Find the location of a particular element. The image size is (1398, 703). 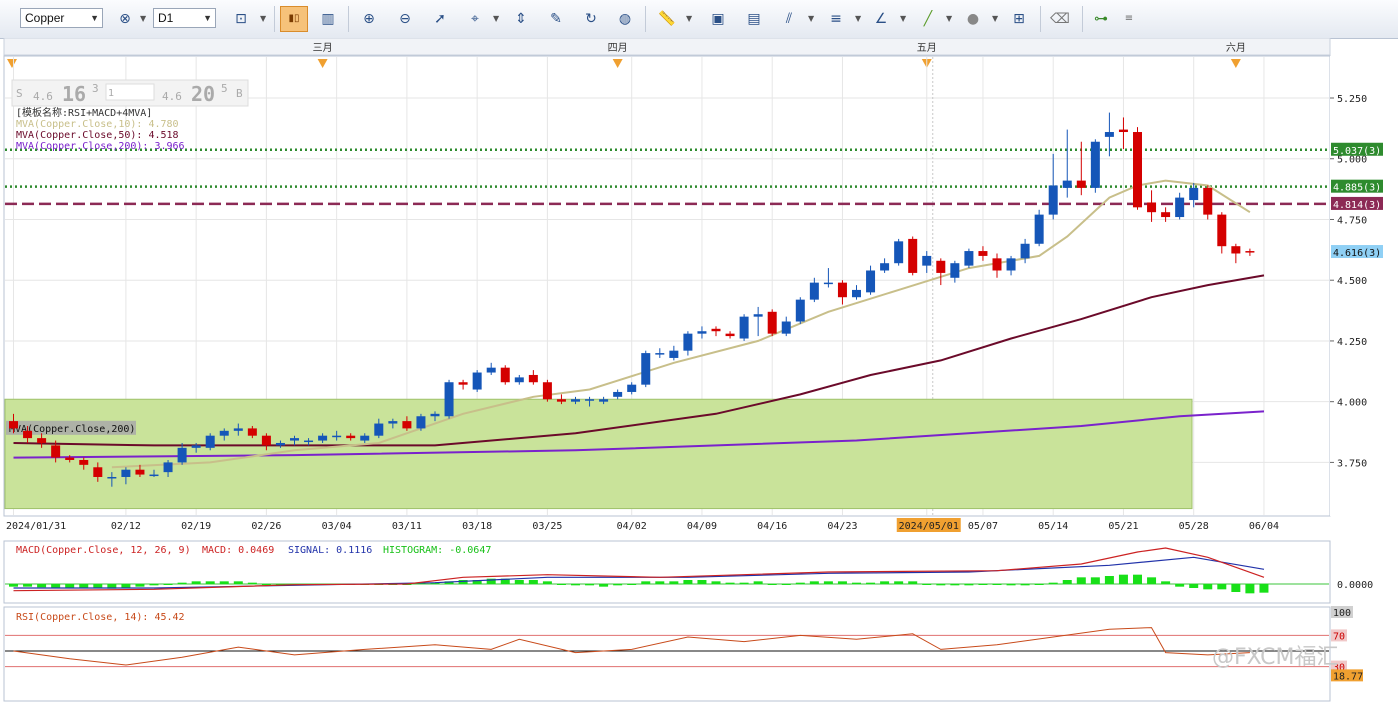

price-tick-label: 4.250 is located at coordinates (1352, 342).